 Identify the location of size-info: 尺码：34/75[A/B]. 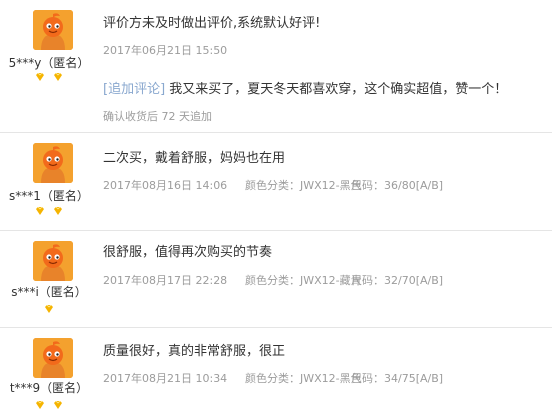
(397, 378).